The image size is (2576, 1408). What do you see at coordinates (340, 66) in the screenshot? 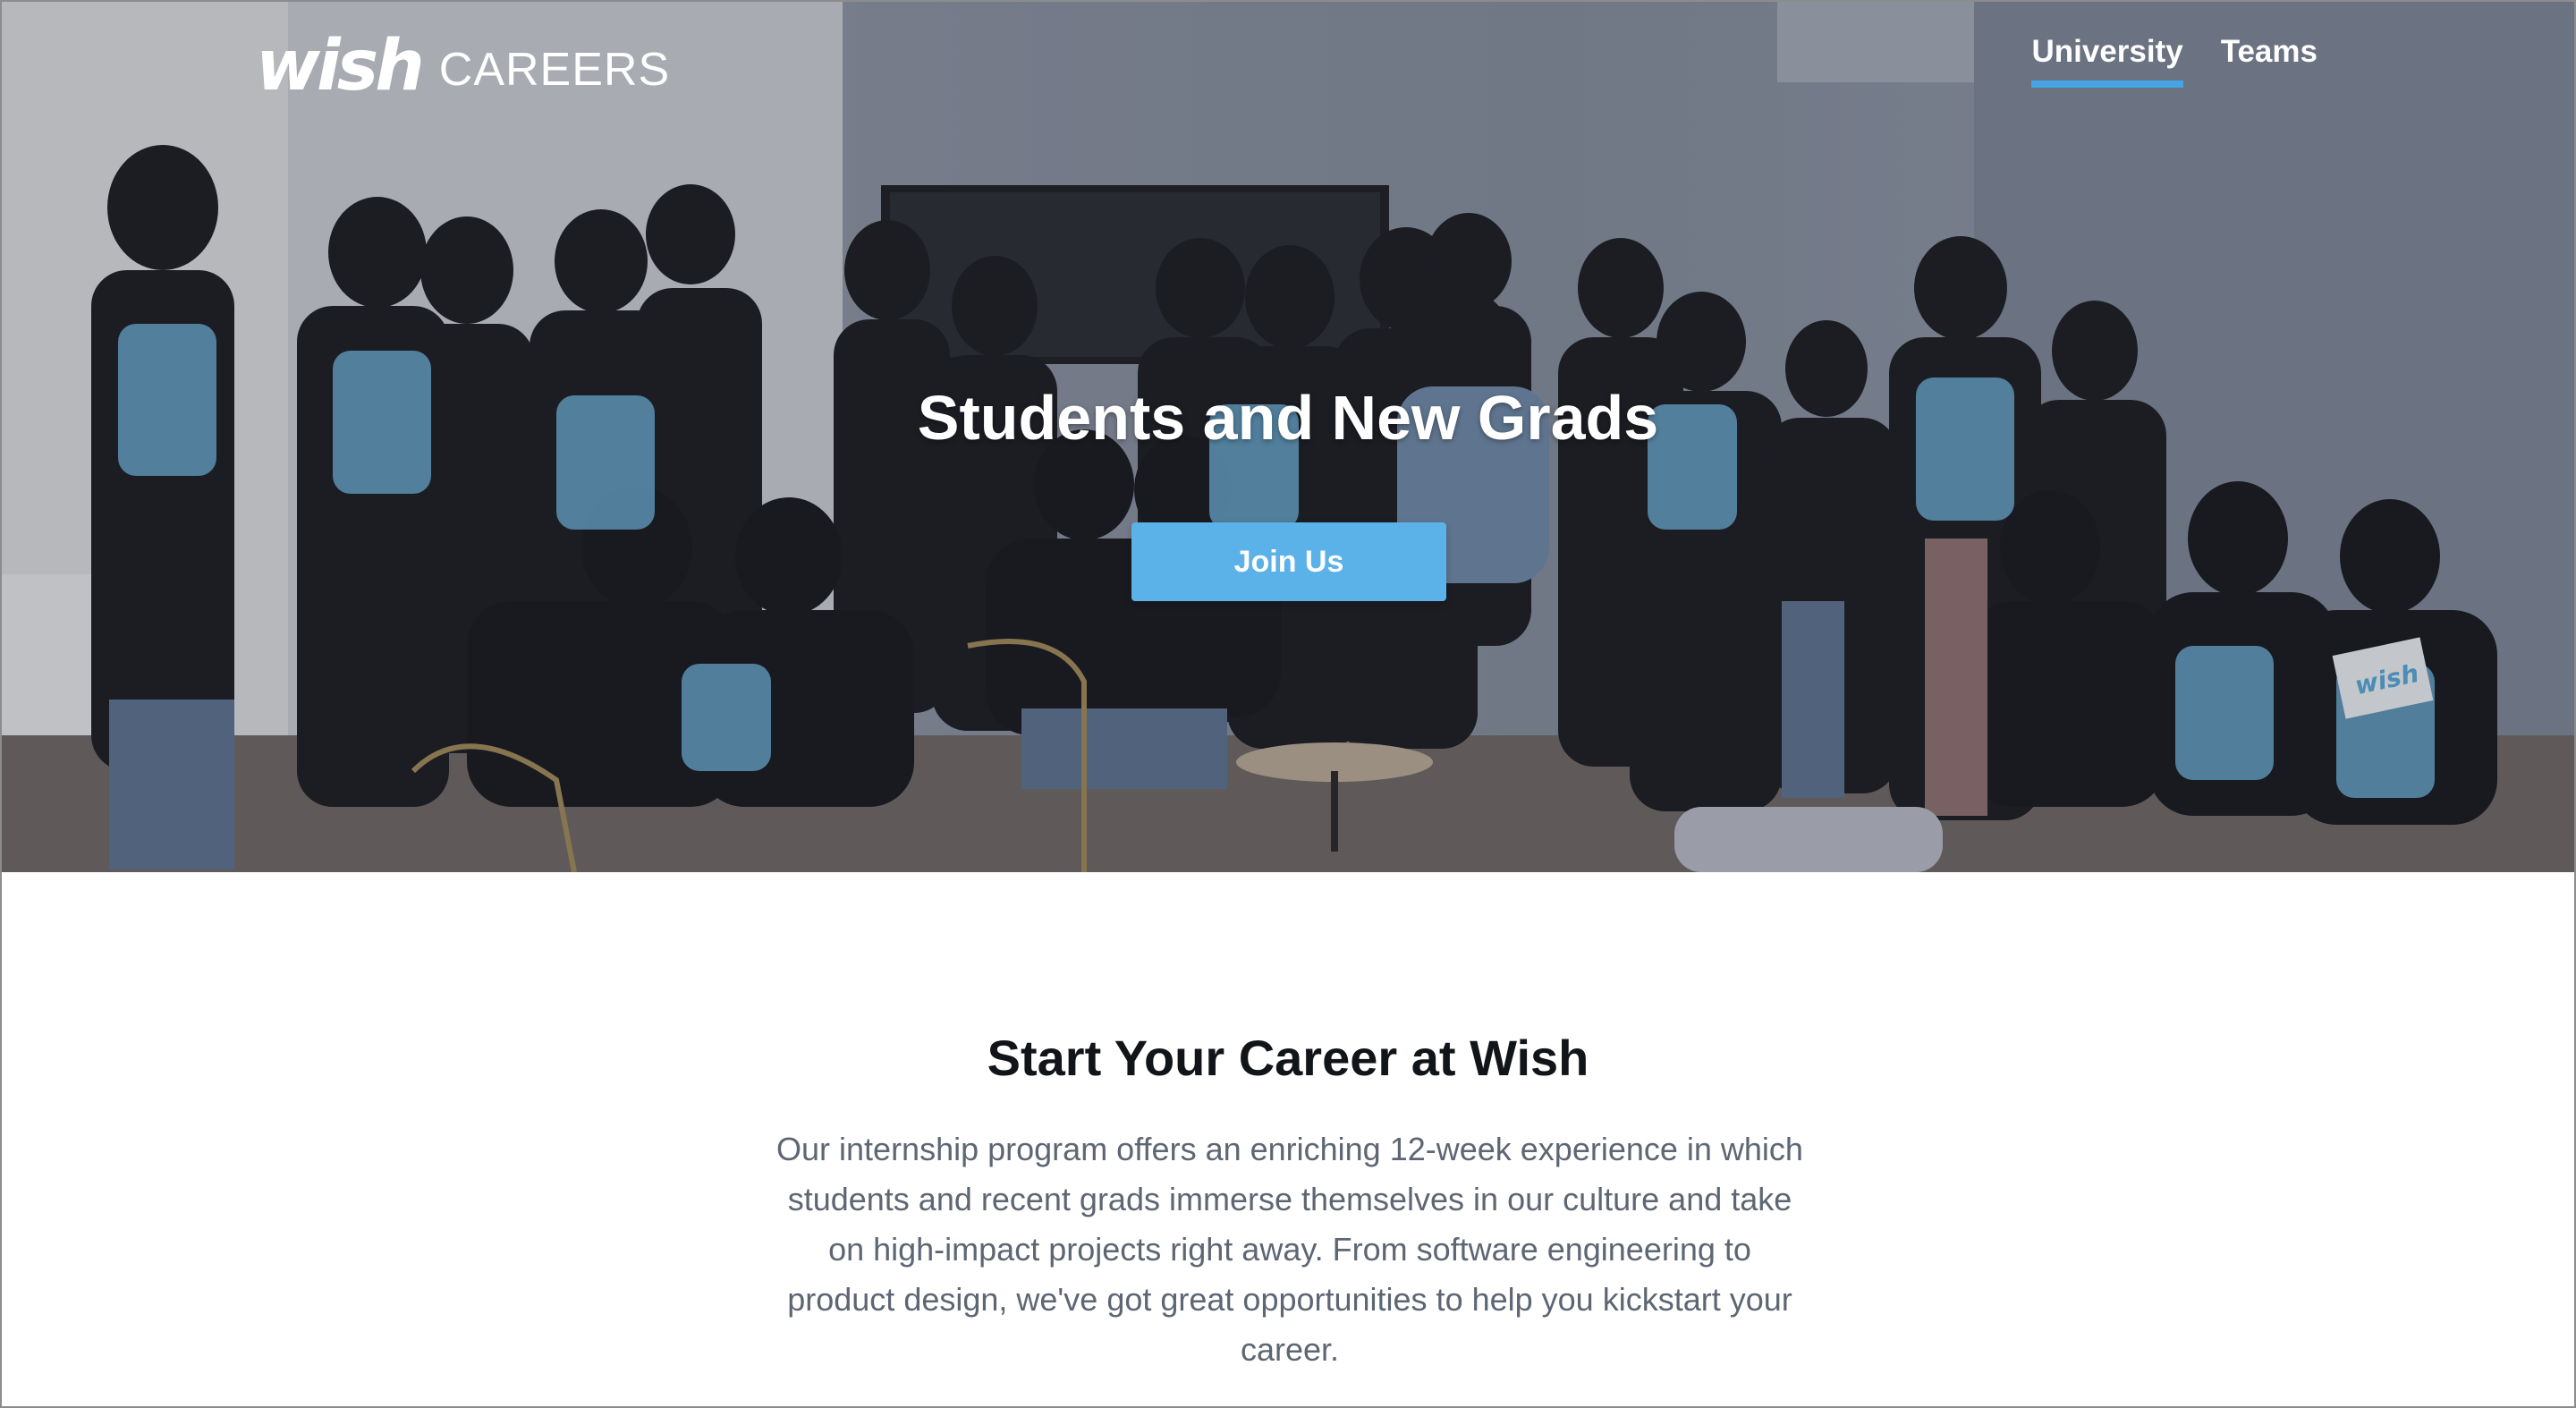
I see `logo-wordmark: wish` at bounding box center [340, 66].